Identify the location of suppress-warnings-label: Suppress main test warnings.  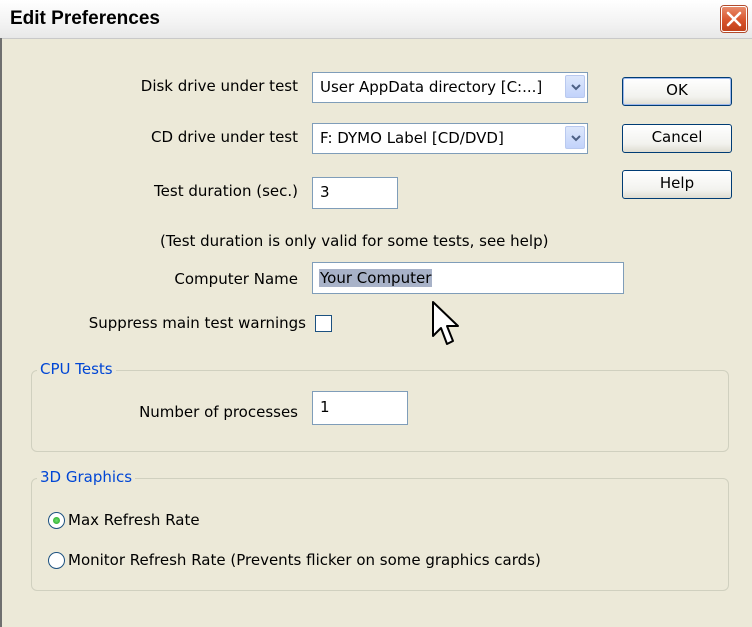
(197, 323).